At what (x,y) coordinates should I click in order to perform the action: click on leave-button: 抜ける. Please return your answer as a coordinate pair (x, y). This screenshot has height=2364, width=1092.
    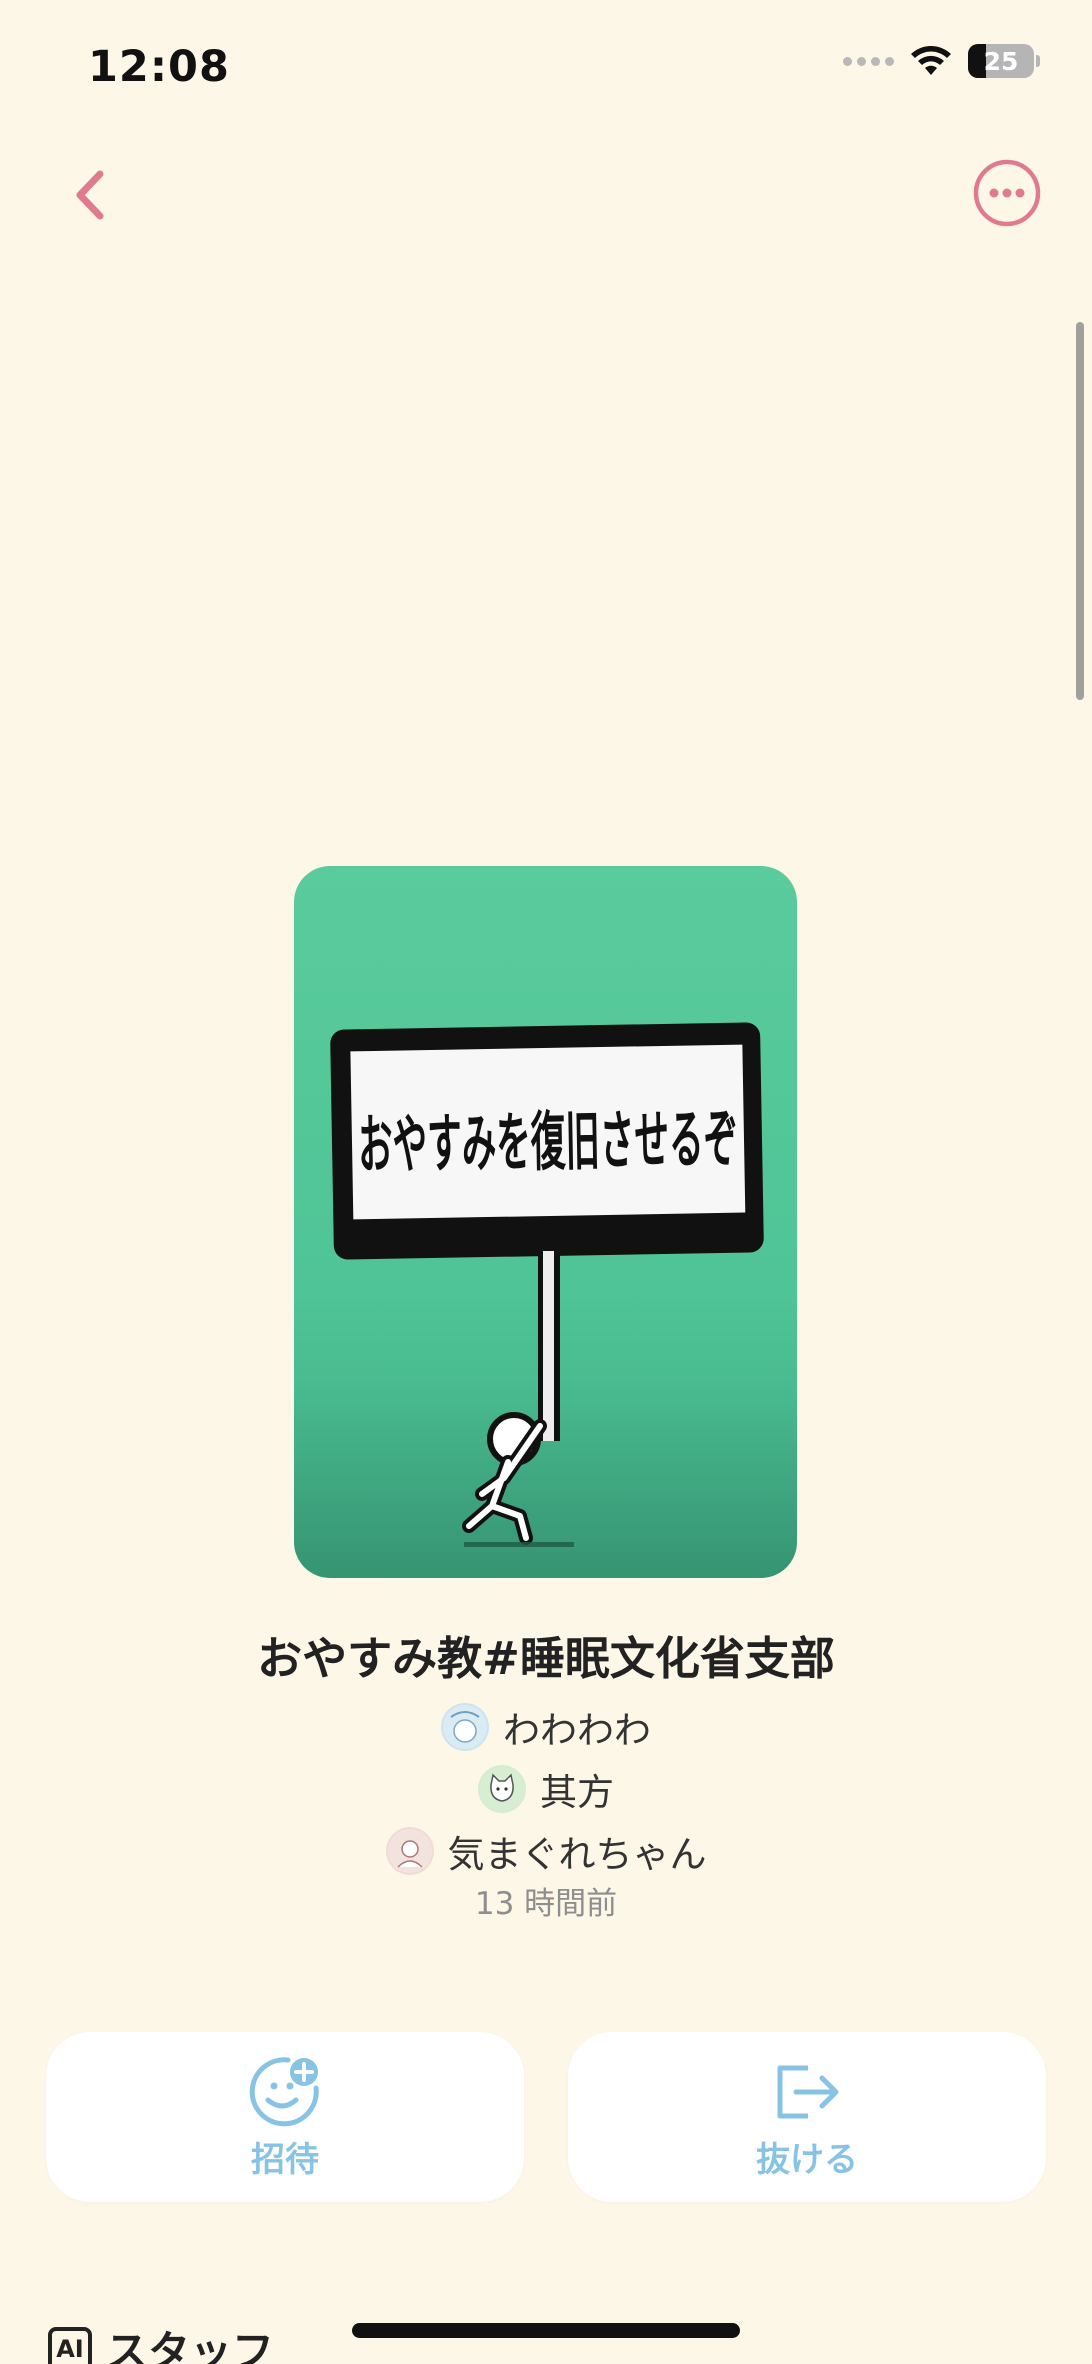
    Looking at the image, I should click on (807, 2117).